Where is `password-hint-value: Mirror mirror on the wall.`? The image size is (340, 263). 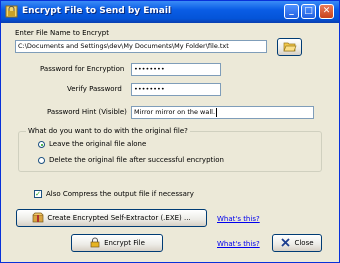 password-hint-value: Mirror mirror on the wall. is located at coordinates (175, 112).